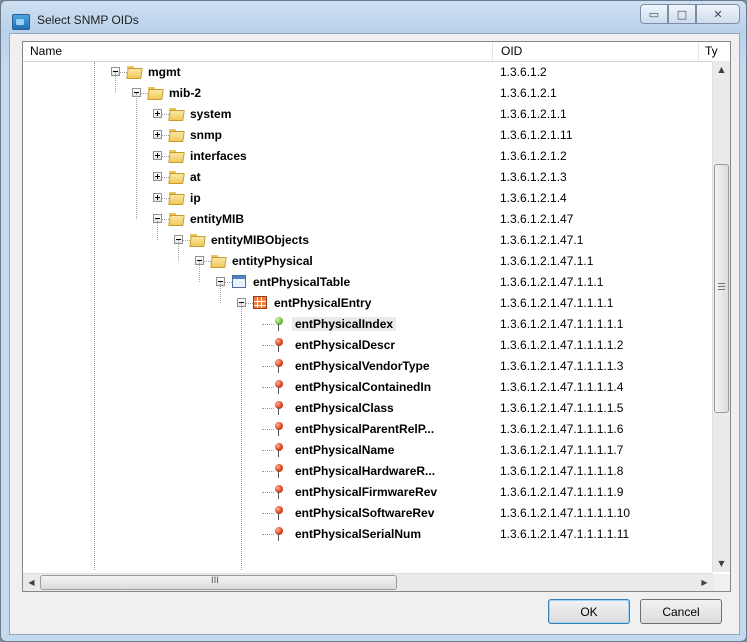 The height and width of the screenshot is (642, 747). I want to click on tree-row: at 1.3.6.1.2.1.3, so click(369, 177).